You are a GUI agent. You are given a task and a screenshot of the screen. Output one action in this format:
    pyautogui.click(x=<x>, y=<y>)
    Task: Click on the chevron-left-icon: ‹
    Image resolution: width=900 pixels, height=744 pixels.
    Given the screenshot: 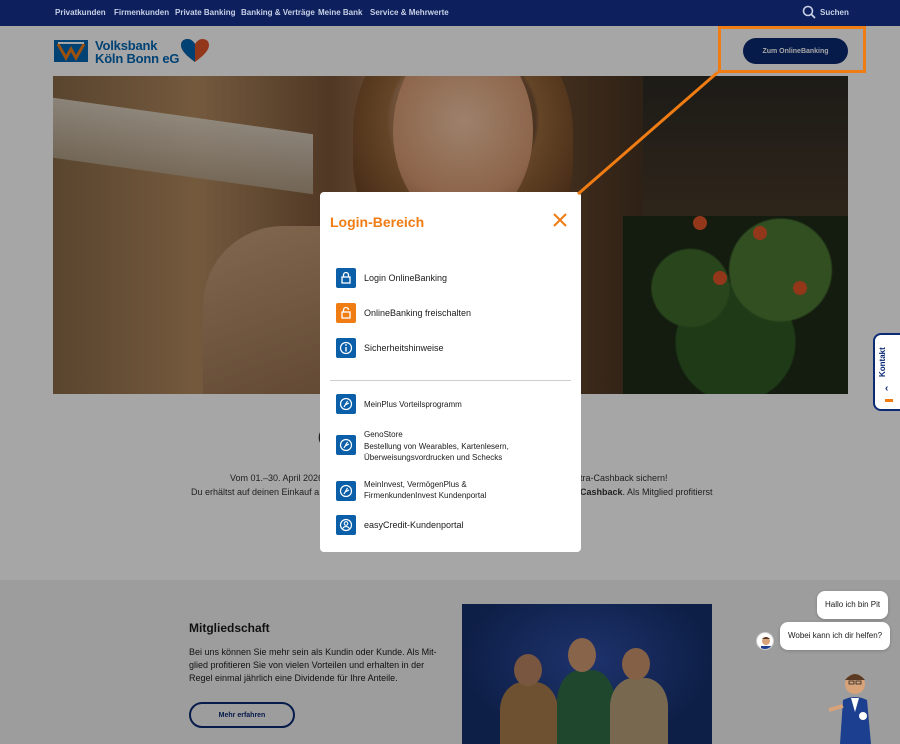 What is the action you would take?
    pyautogui.click(x=887, y=388)
    